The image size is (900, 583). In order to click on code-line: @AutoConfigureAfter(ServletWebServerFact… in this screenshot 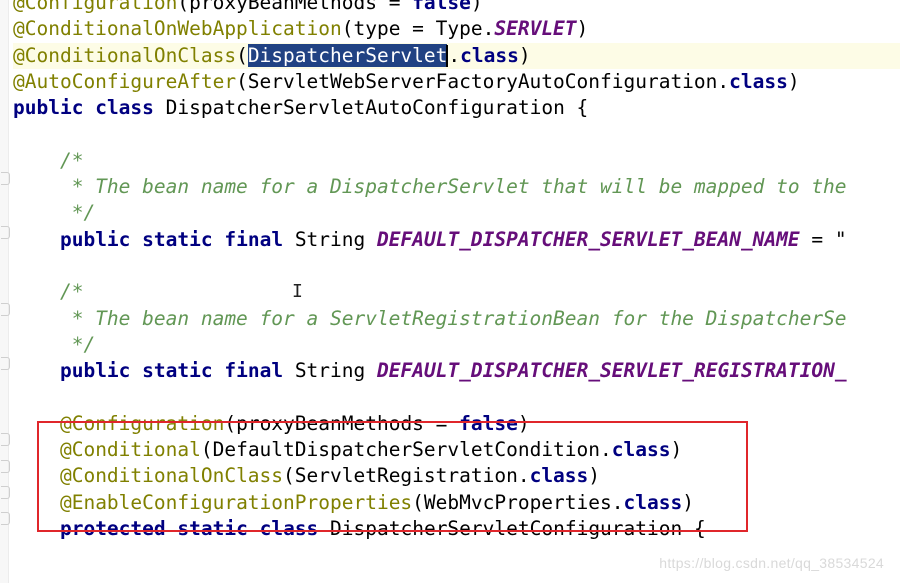, I will do `click(456, 82)`.